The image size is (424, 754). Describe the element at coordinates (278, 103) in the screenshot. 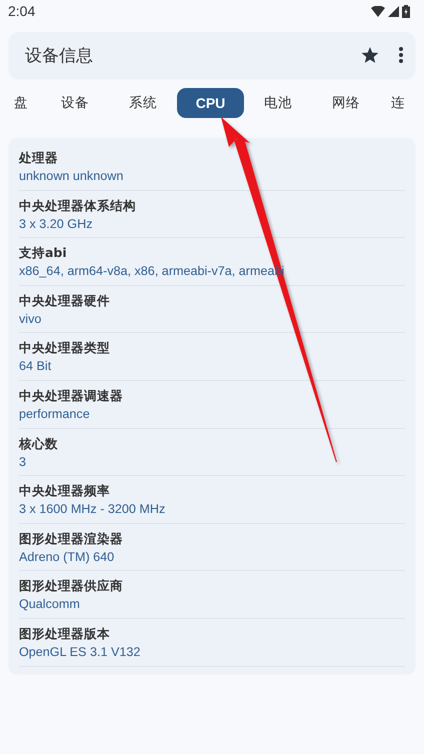

I see `tab: 电池` at that location.